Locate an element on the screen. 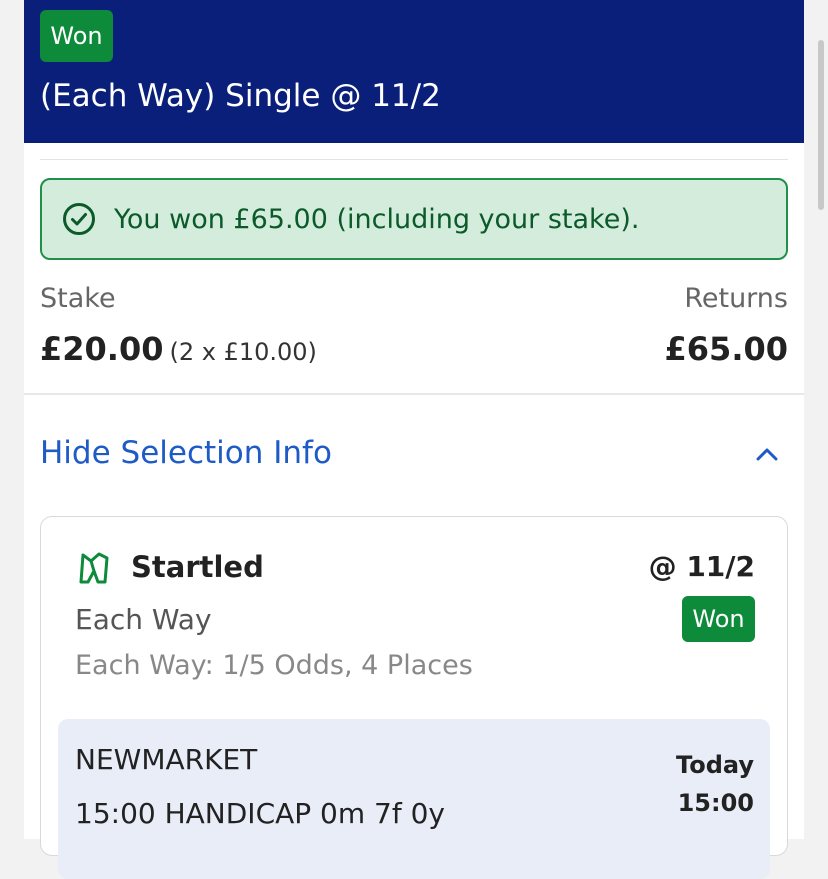 The width and height of the screenshot is (828, 879). event-time: 15:00 is located at coordinates (715, 803).